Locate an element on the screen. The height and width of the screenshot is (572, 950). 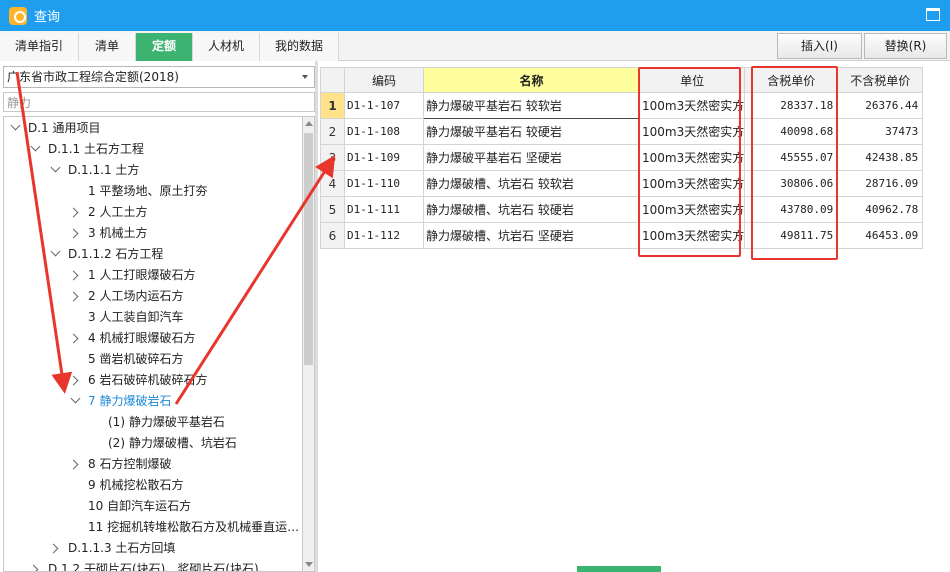
cell-name: 静力爆破平基岩石 较硬岩 is located at coordinates (531, 131).